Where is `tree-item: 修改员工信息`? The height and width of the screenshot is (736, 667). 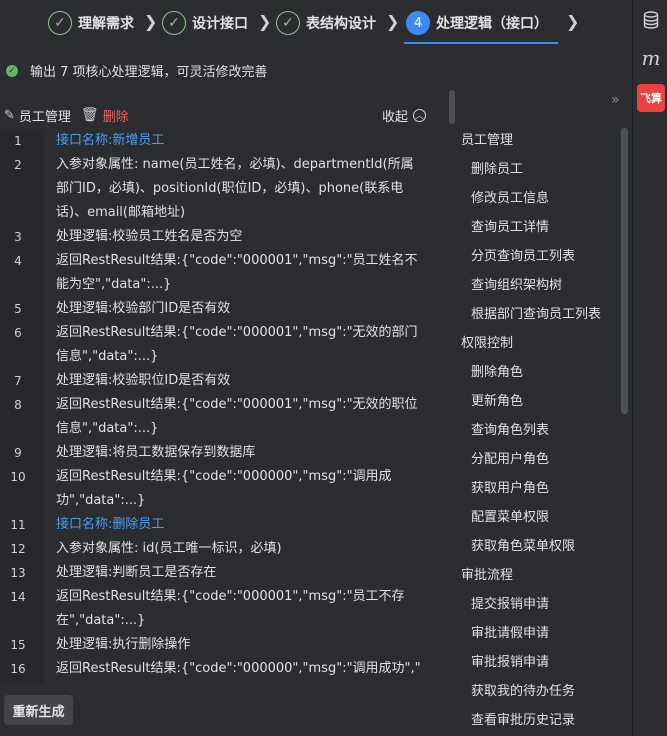
tree-item: 修改员工信息 is located at coordinates (510, 198).